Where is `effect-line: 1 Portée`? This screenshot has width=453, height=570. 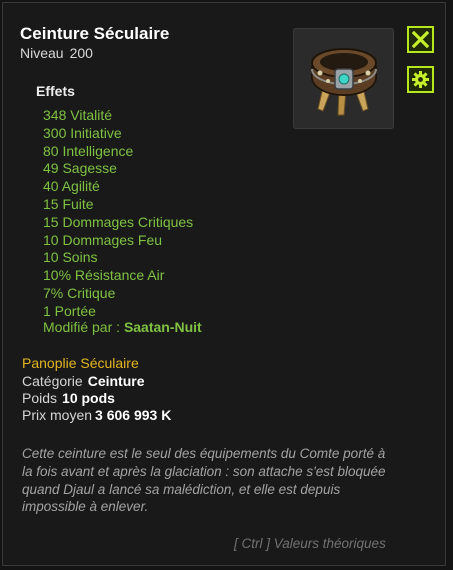
effect-line: 1 Portée is located at coordinates (69, 310).